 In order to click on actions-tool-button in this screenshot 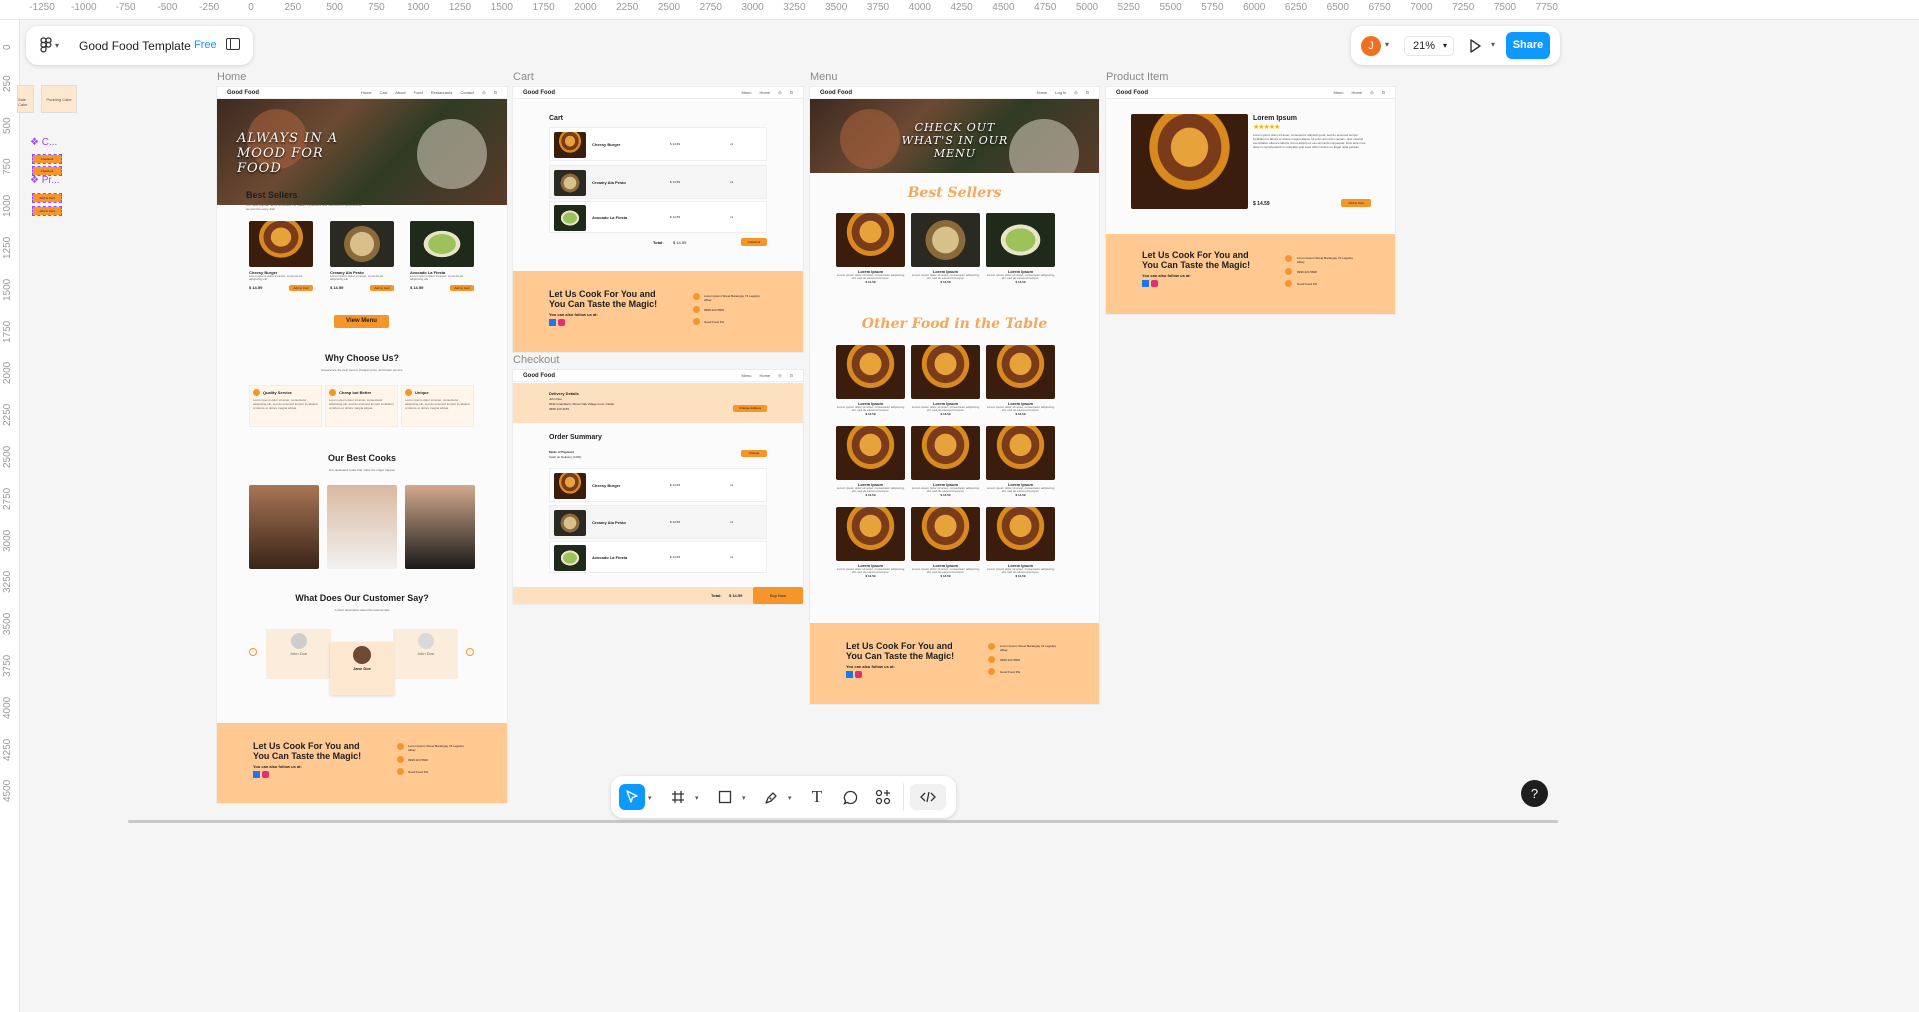, I will do `click(883, 797)`.